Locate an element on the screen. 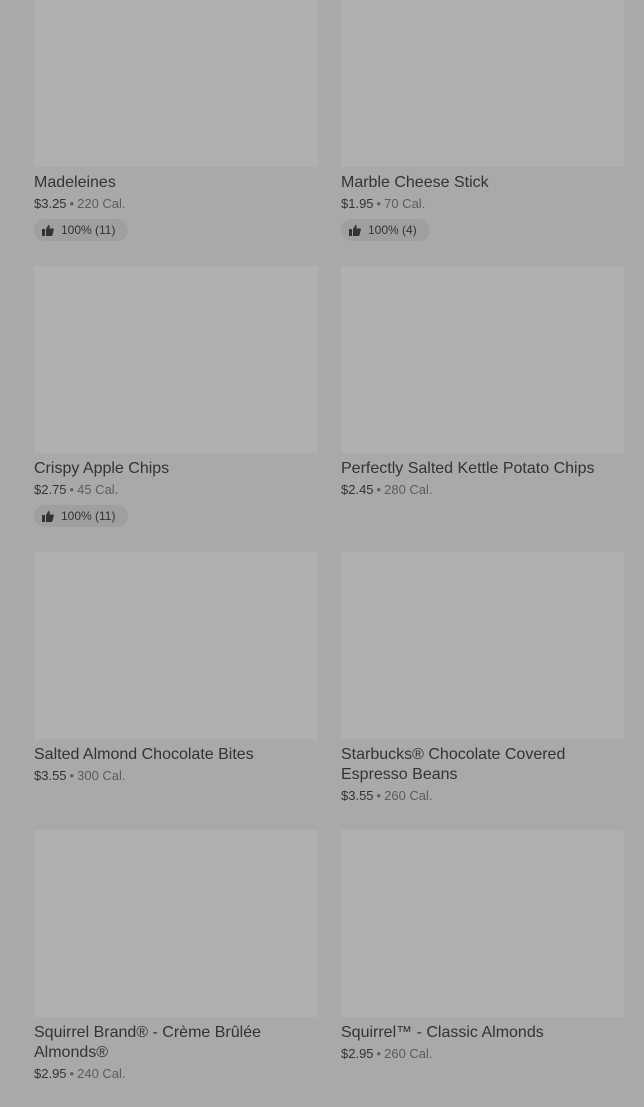  item-calories: 280 Cal. is located at coordinates (408, 489).